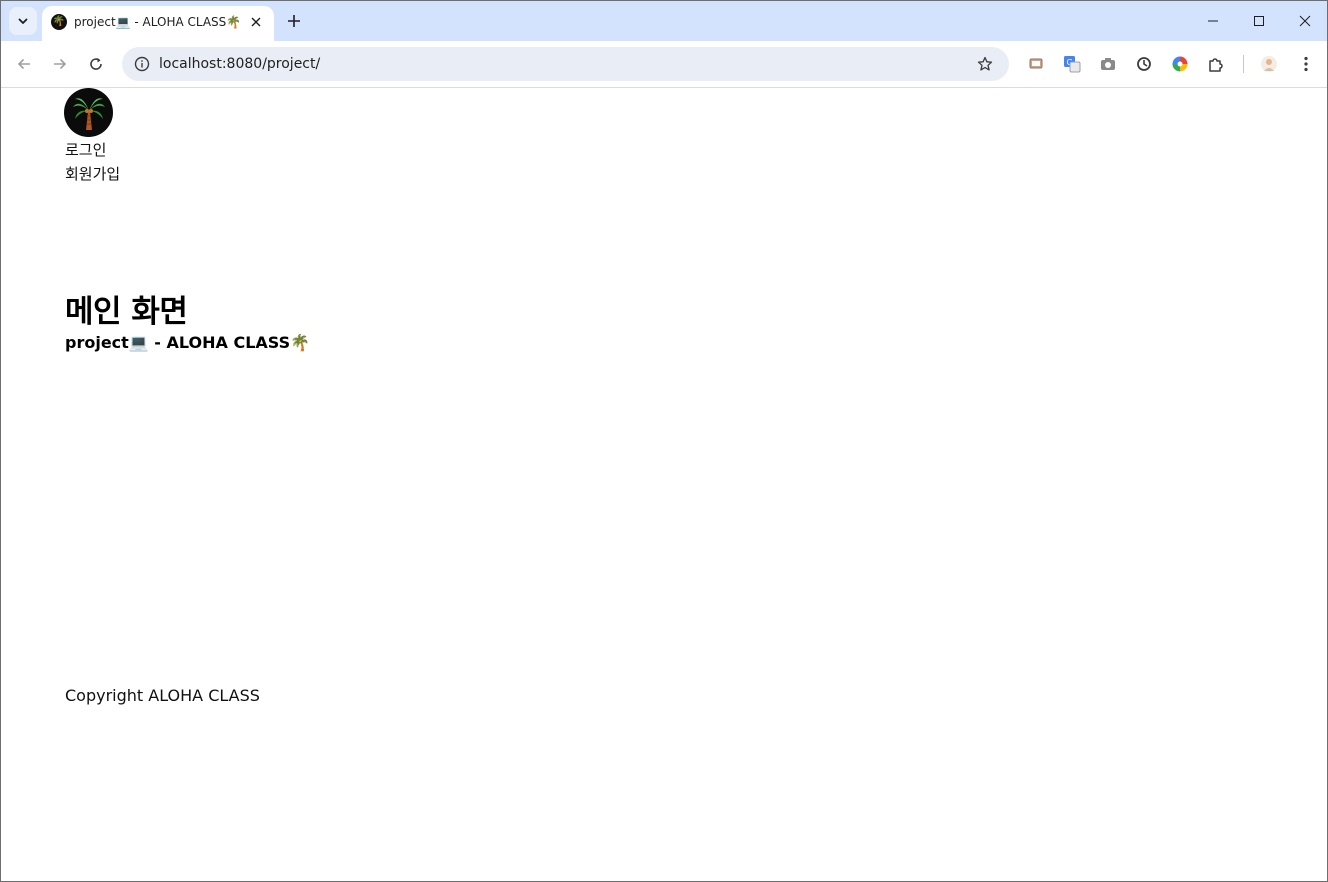 The width and height of the screenshot is (1328, 882). What do you see at coordinates (142, 64) in the screenshot?
I see `site-info-icon` at bounding box center [142, 64].